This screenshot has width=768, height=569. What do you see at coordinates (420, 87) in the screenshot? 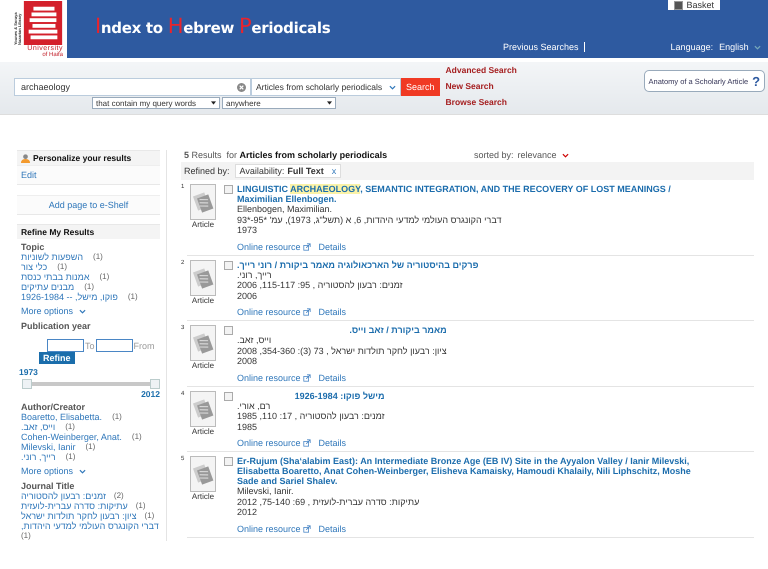
I see `search-button: Search` at bounding box center [420, 87].